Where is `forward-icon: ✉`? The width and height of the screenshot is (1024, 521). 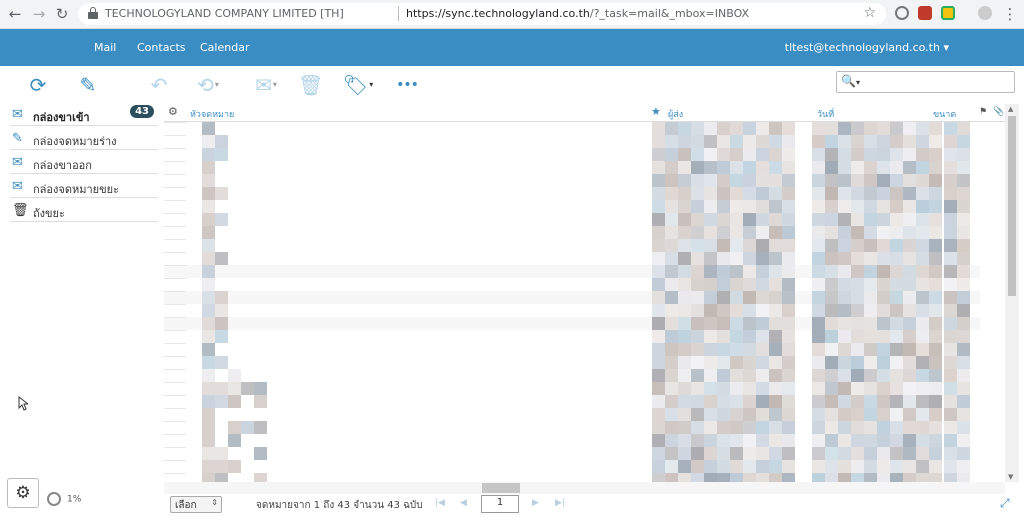 forward-icon: ✉ is located at coordinates (263, 85).